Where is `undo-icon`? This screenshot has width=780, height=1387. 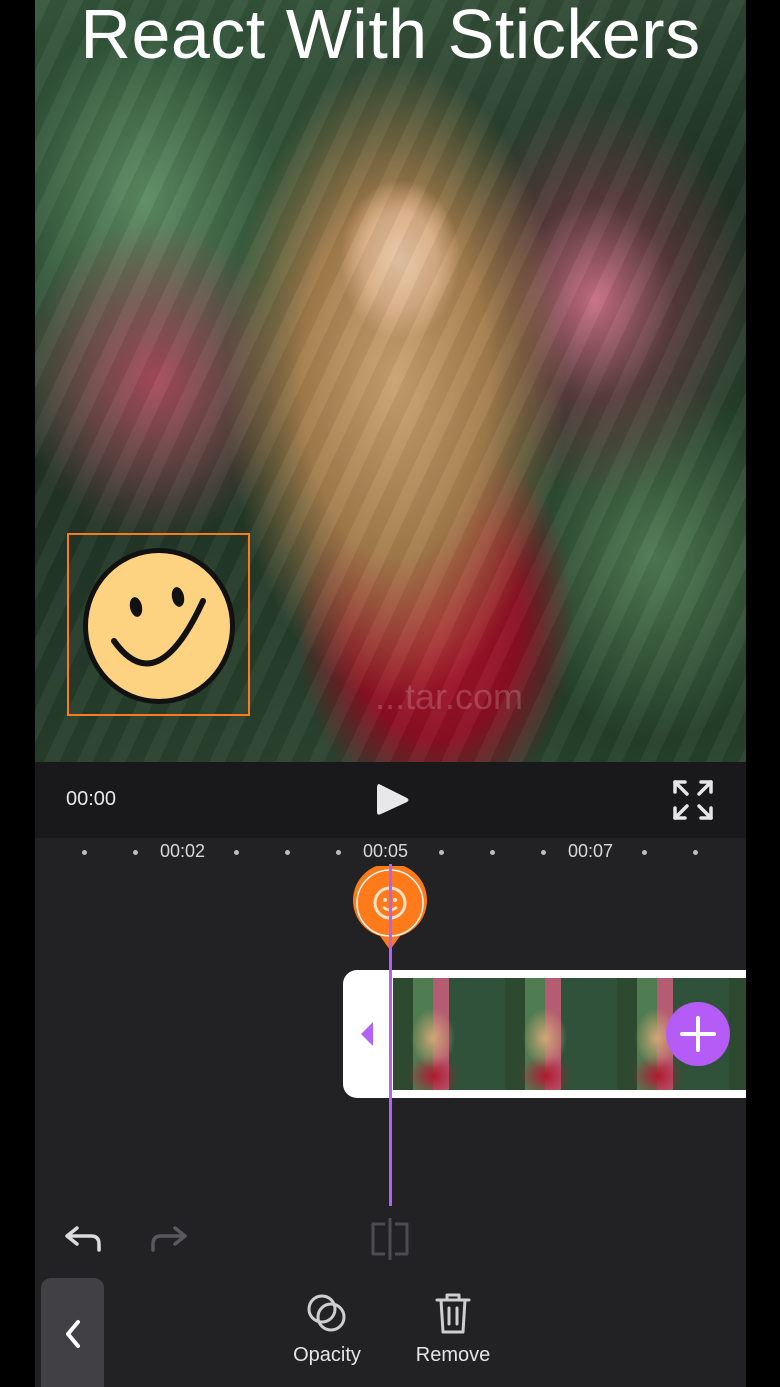 undo-icon is located at coordinates (83, 1239).